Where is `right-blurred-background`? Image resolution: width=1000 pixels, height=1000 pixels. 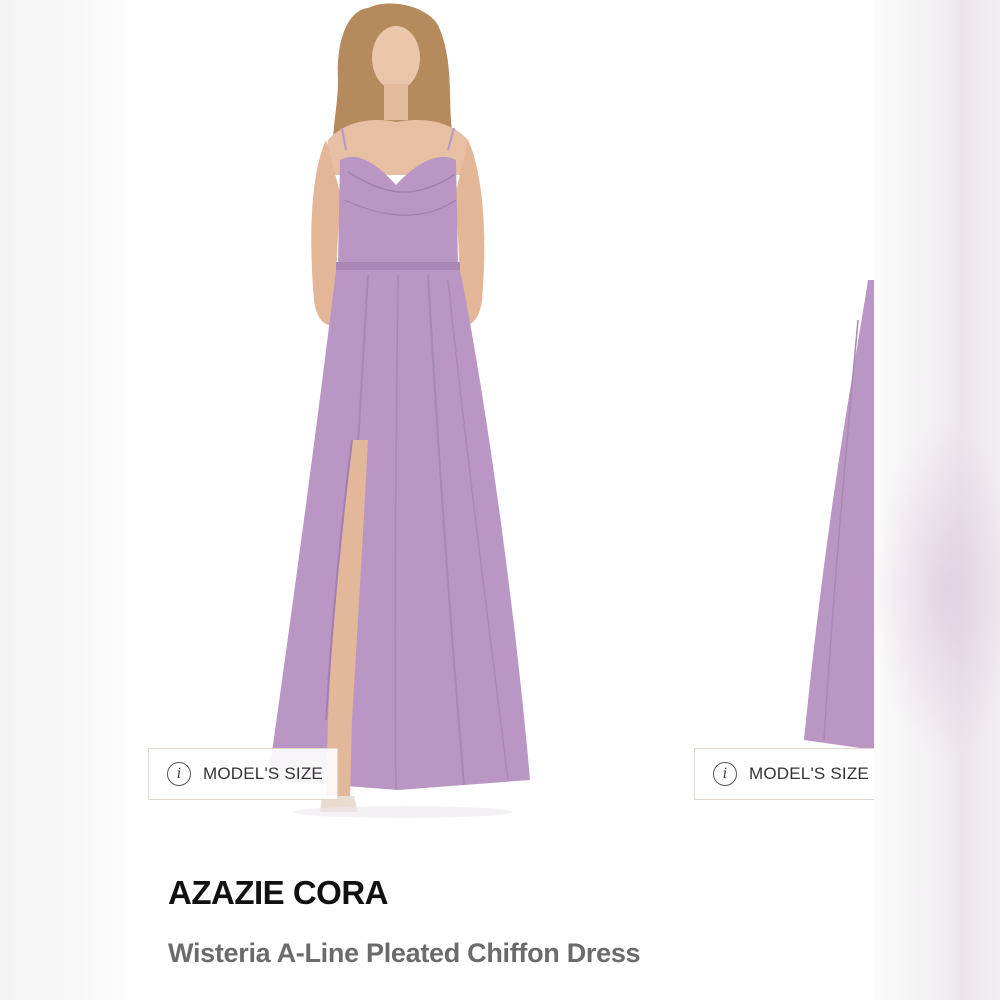 right-blurred-background is located at coordinates (935, 500).